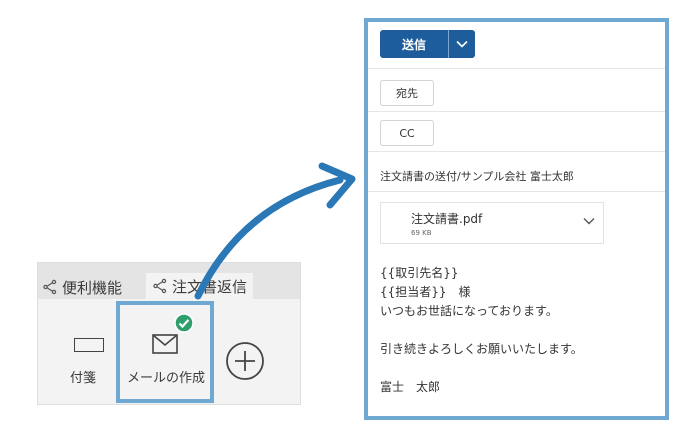 This screenshot has height=431, width=686. What do you see at coordinates (83, 376) in the screenshot?
I see `sticky-note-label: 付箋` at bounding box center [83, 376].